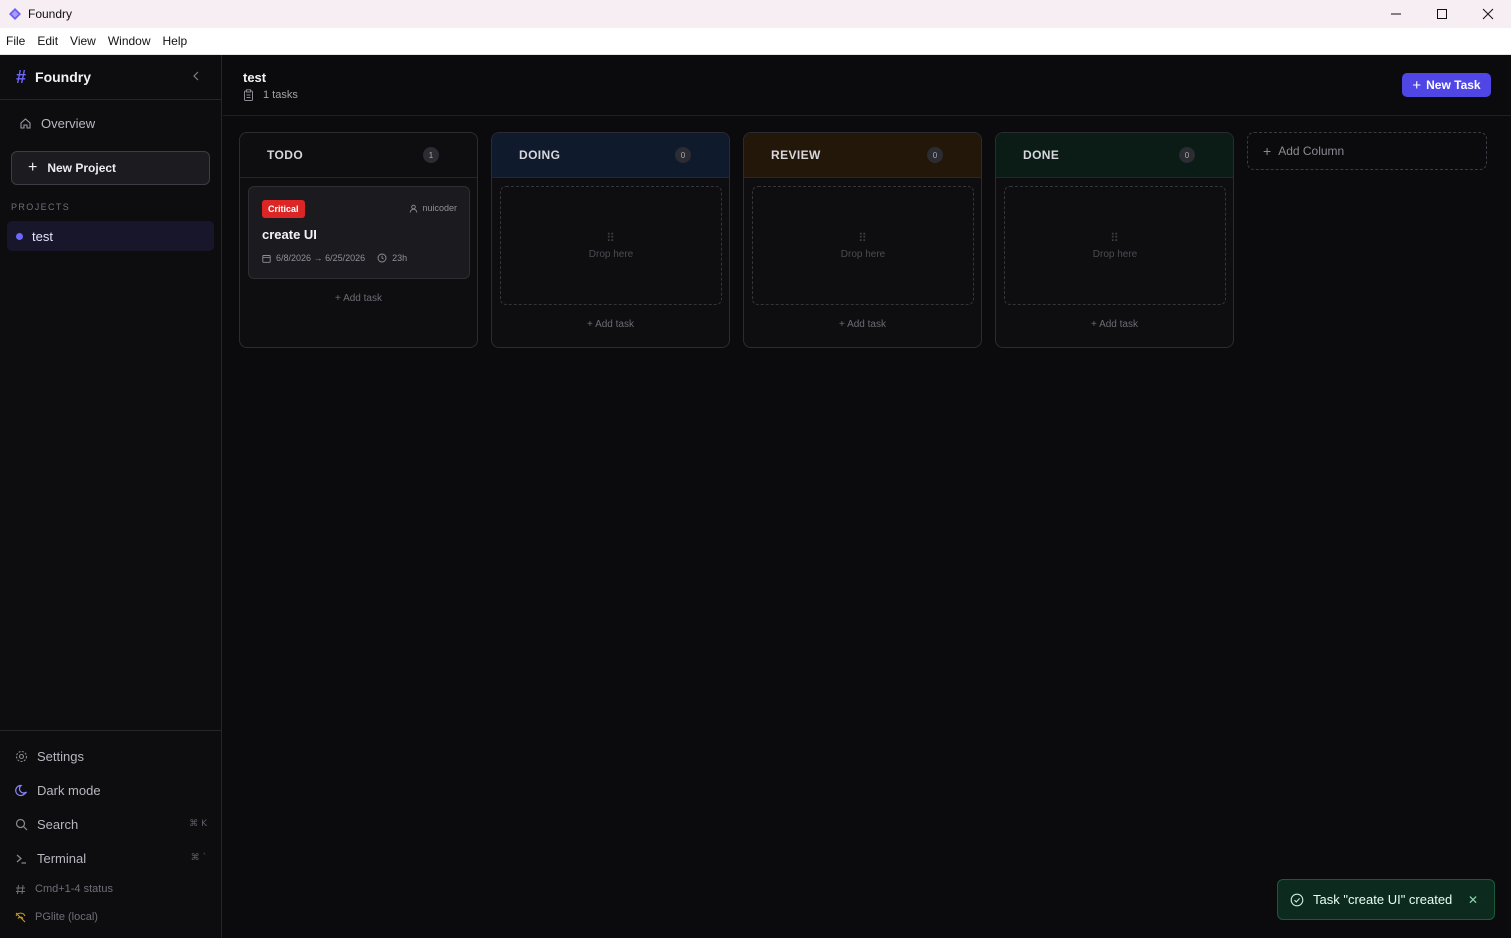  Describe the element at coordinates (1311, 151) in the screenshot. I see `add-column-label: Add Column` at that location.